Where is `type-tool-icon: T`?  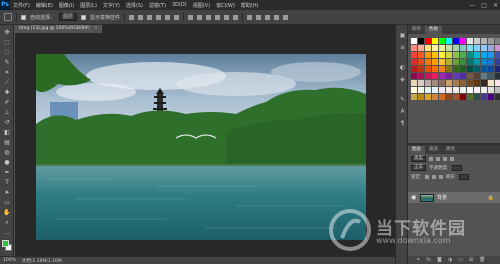
type-tool-icon: T is located at coordinates (7, 182).